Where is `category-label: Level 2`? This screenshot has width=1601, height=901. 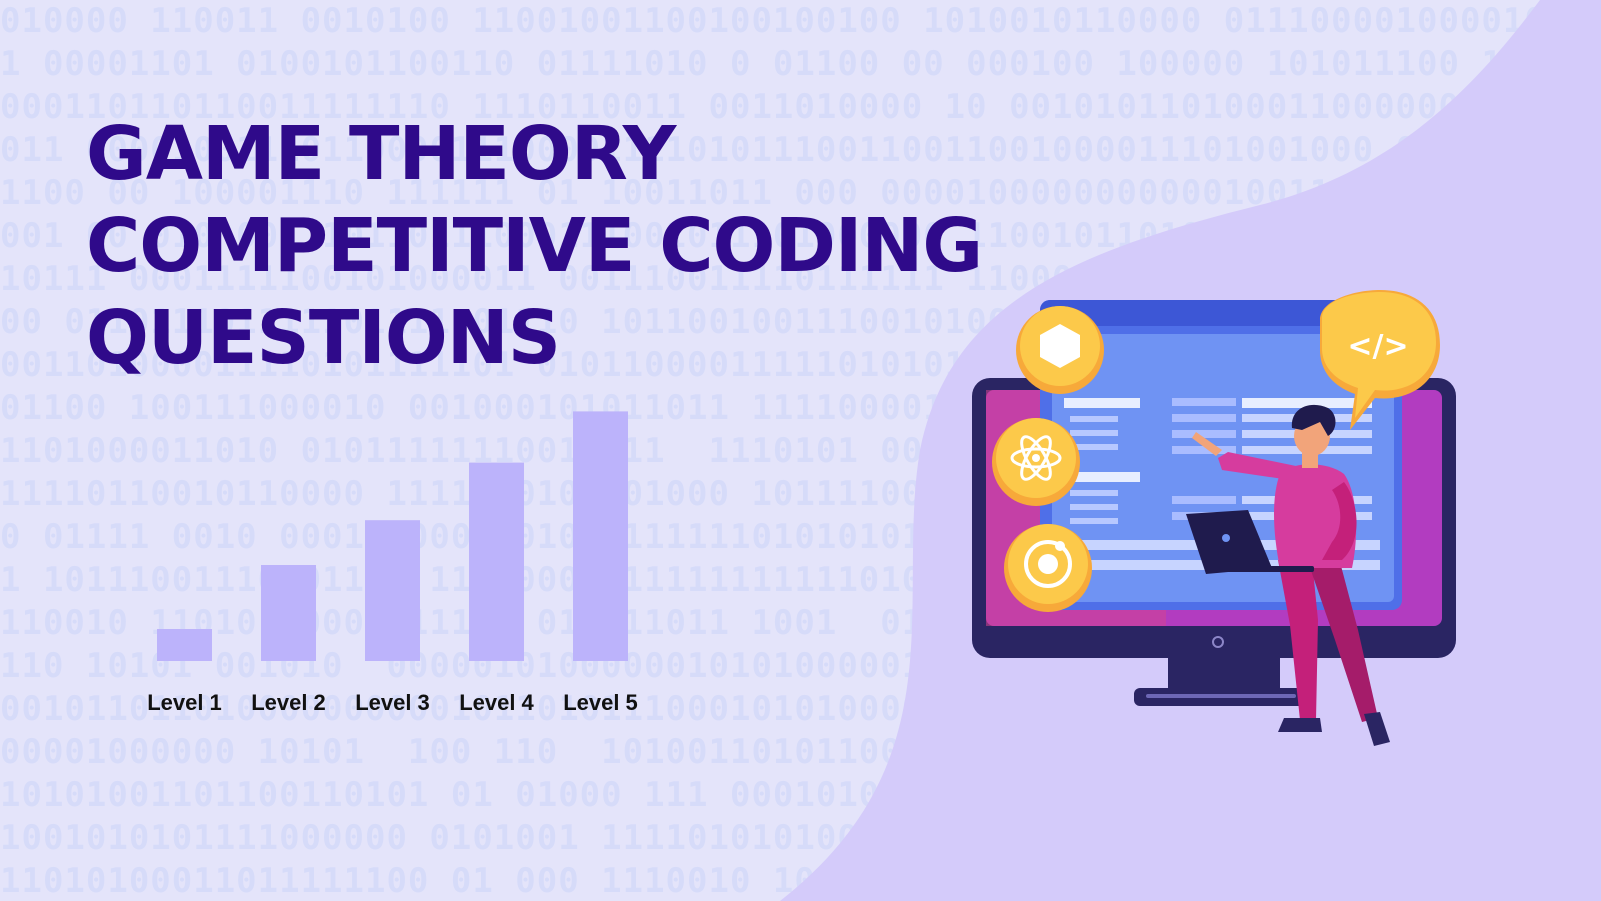 category-label: Level 2 is located at coordinates (288, 702).